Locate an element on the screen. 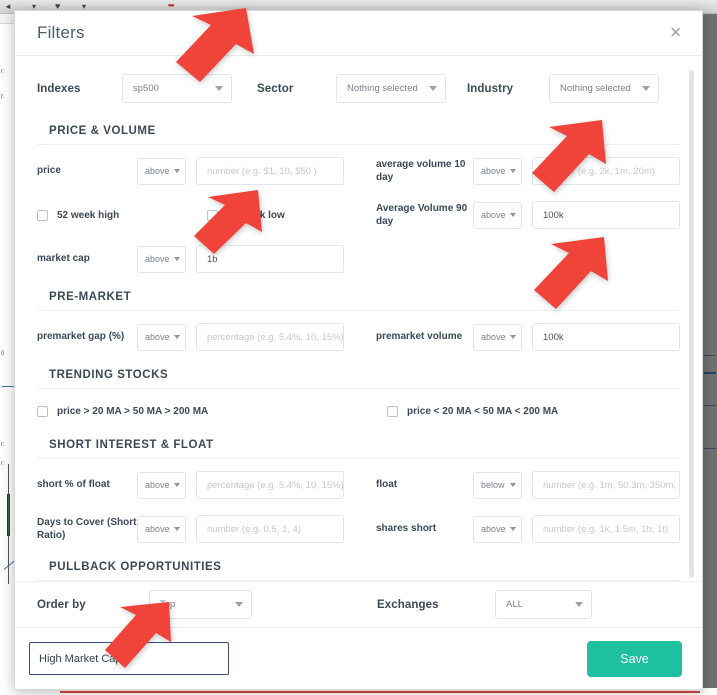  sector-group: Sector Nothing selected is located at coordinates (362, 88).